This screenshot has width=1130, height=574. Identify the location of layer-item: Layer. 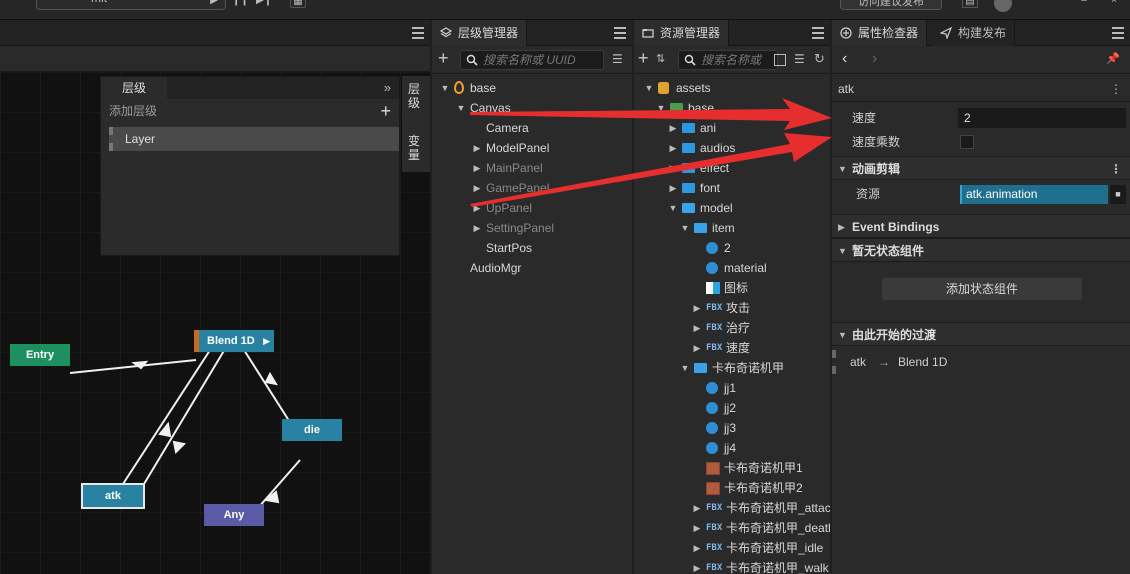
(254, 139).